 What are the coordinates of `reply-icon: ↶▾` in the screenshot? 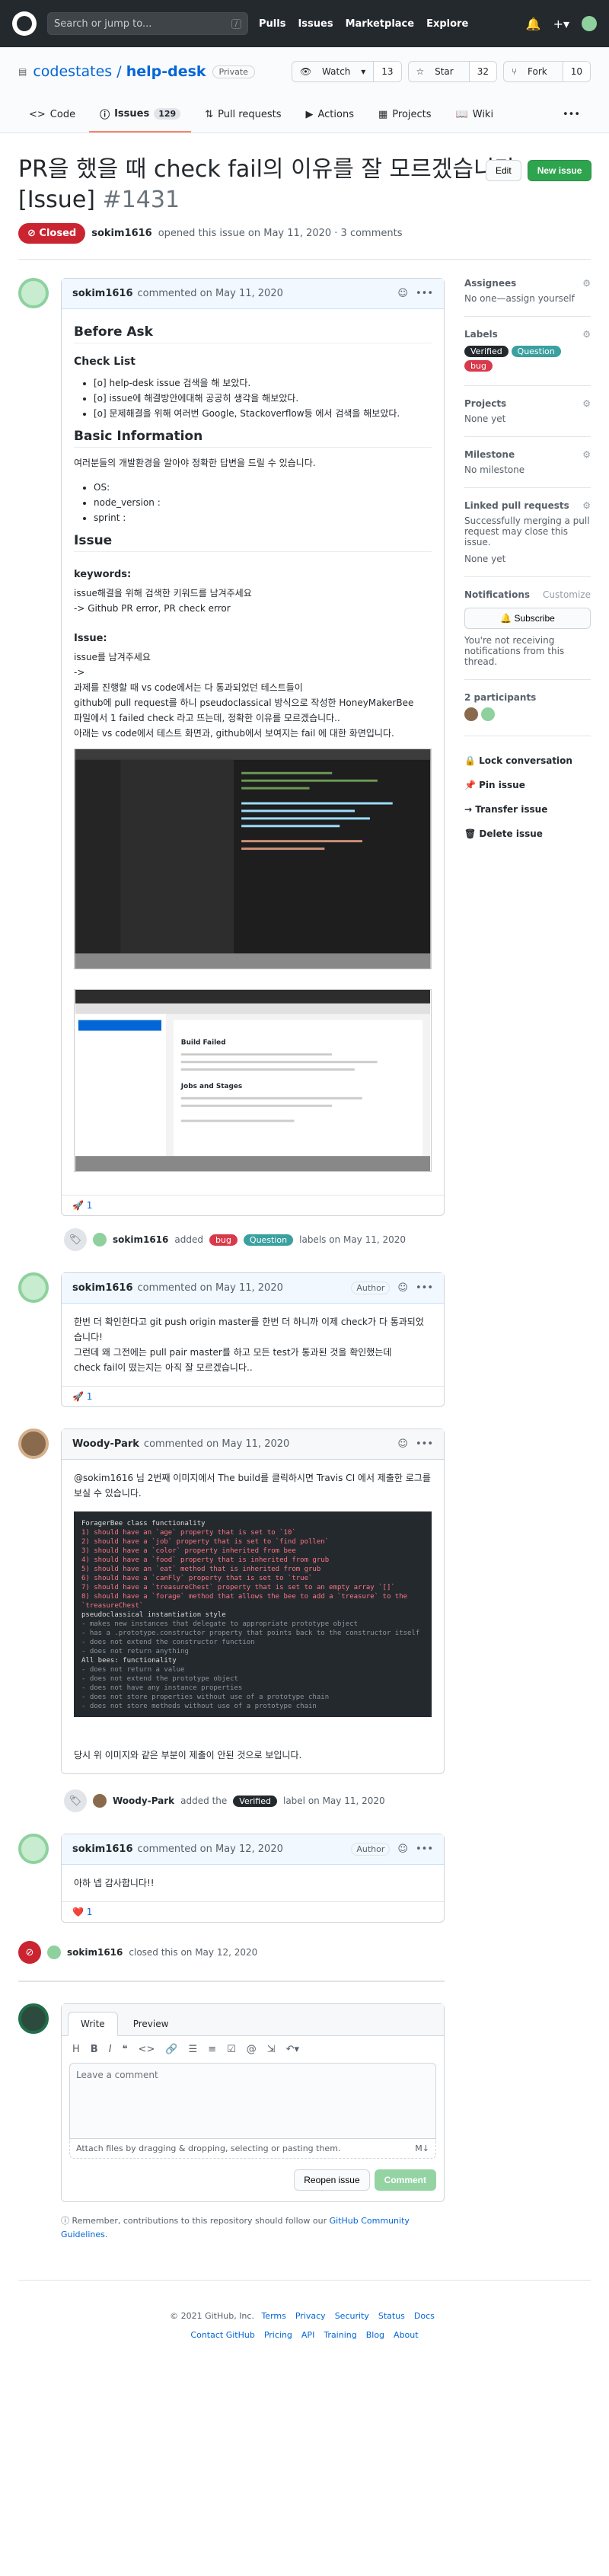 It's located at (292, 2049).